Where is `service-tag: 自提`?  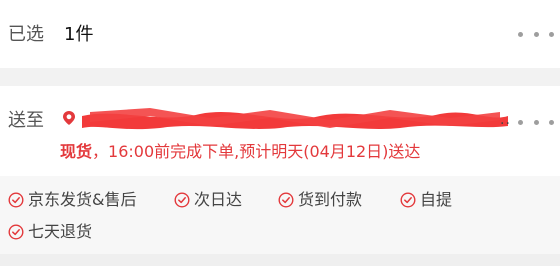
service-tag: 自提 is located at coordinates (426, 200).